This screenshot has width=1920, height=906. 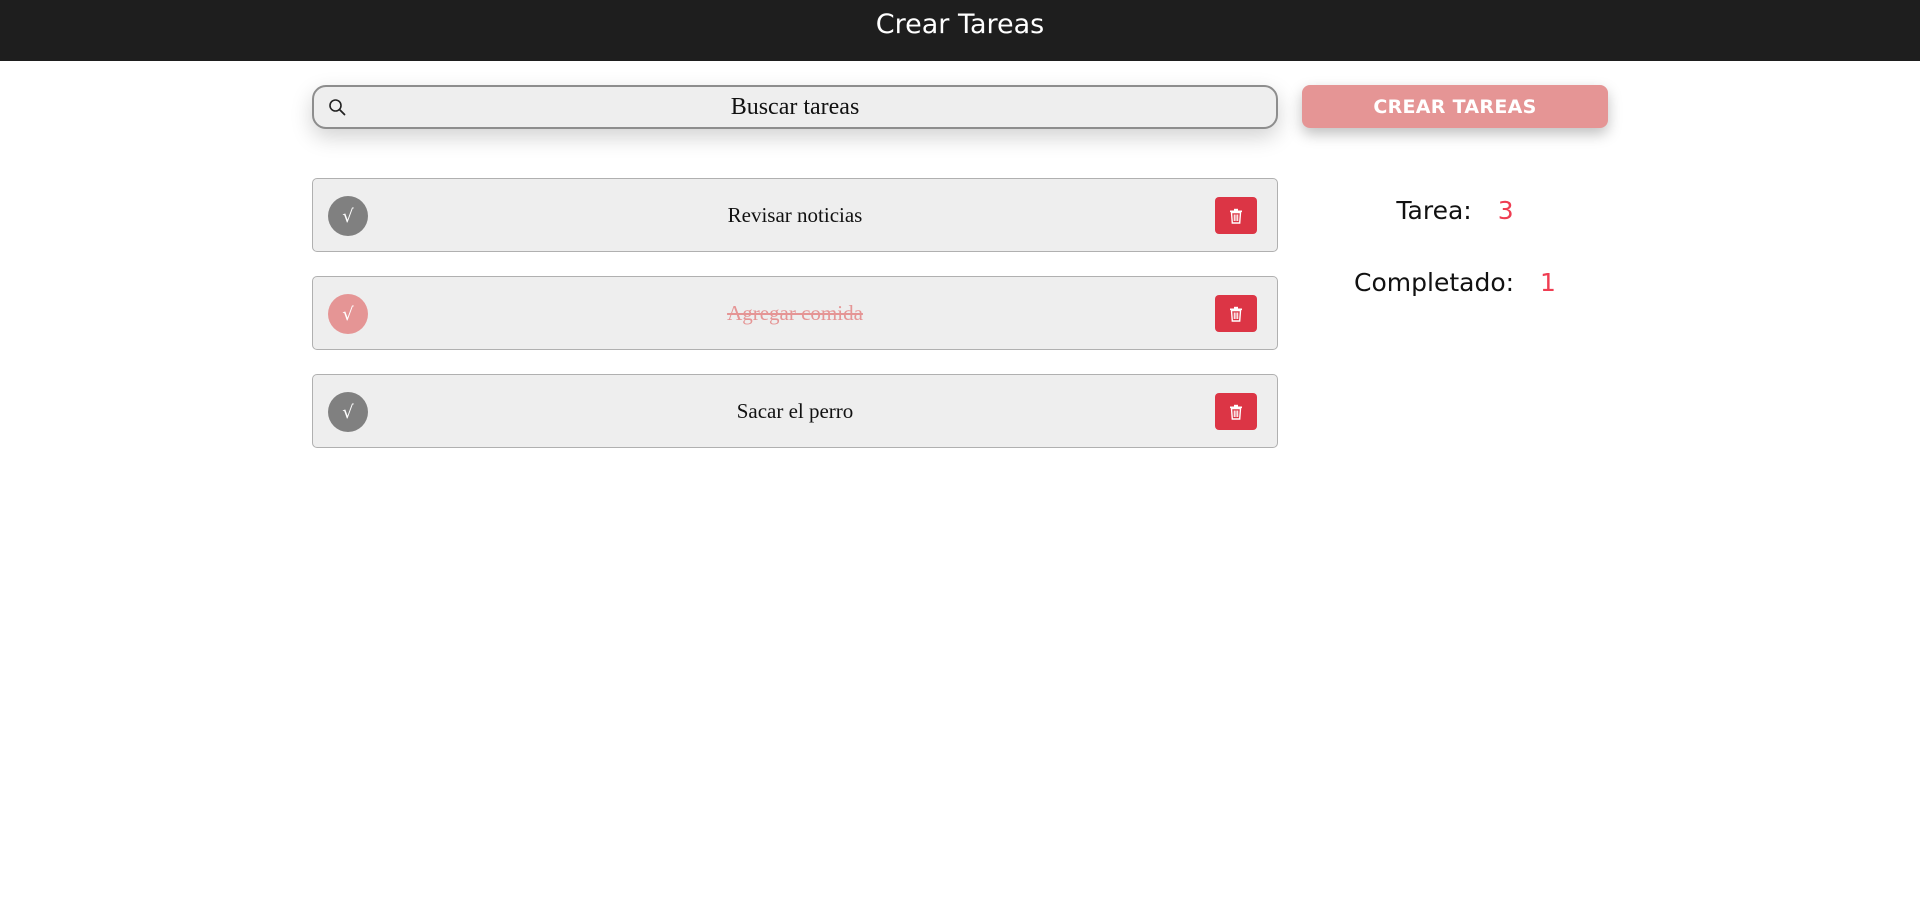 I want to click on task-text: Sacar el perro, so click(x=795, y=410).